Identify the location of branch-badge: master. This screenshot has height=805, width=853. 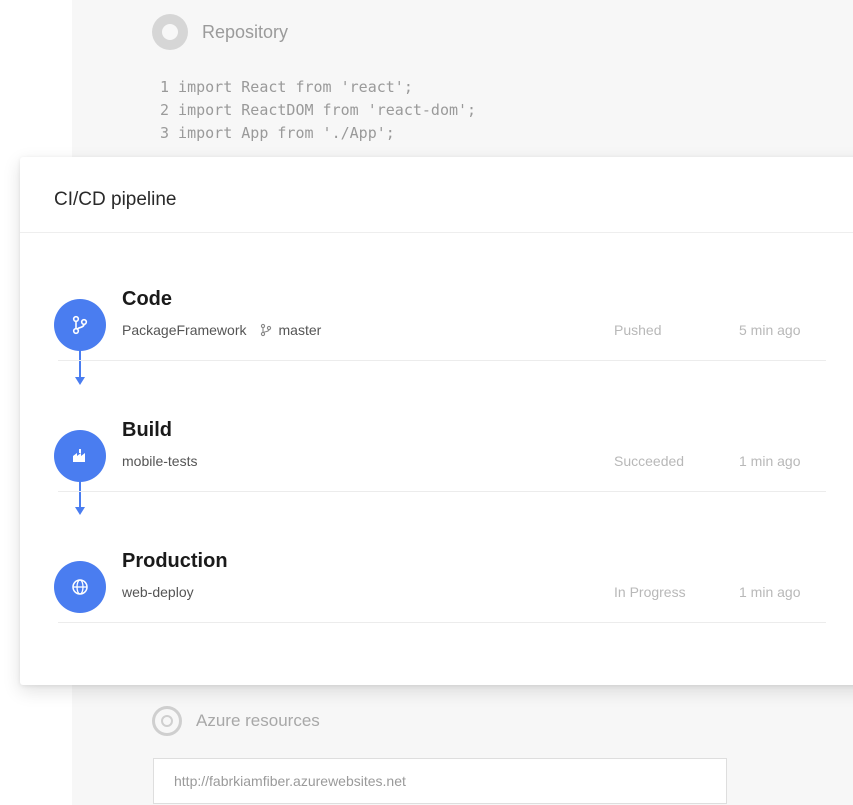
(290, 330).